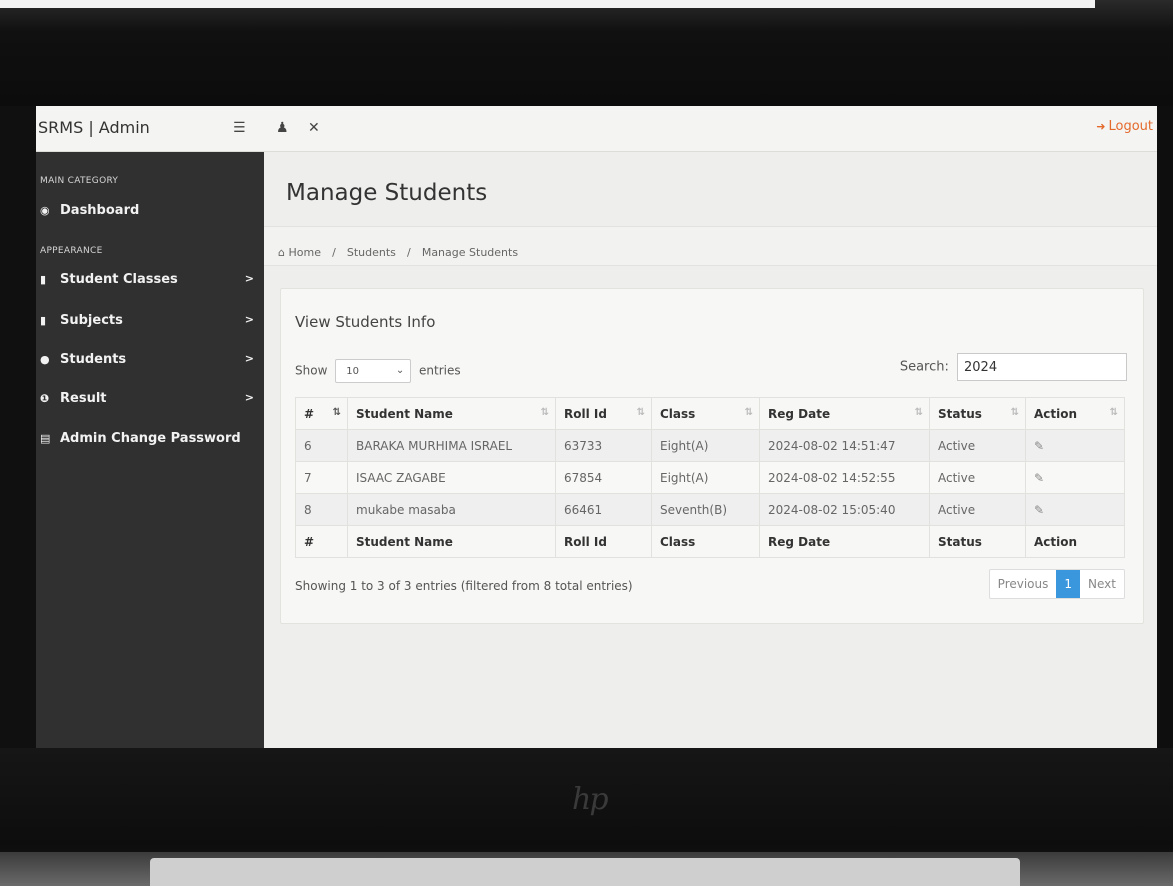 The image size is (1173, 886). Describe the element at coordinates (150, 438) in the screenshot. I see `sidebar-item-label: Admin Change Password` at that location.